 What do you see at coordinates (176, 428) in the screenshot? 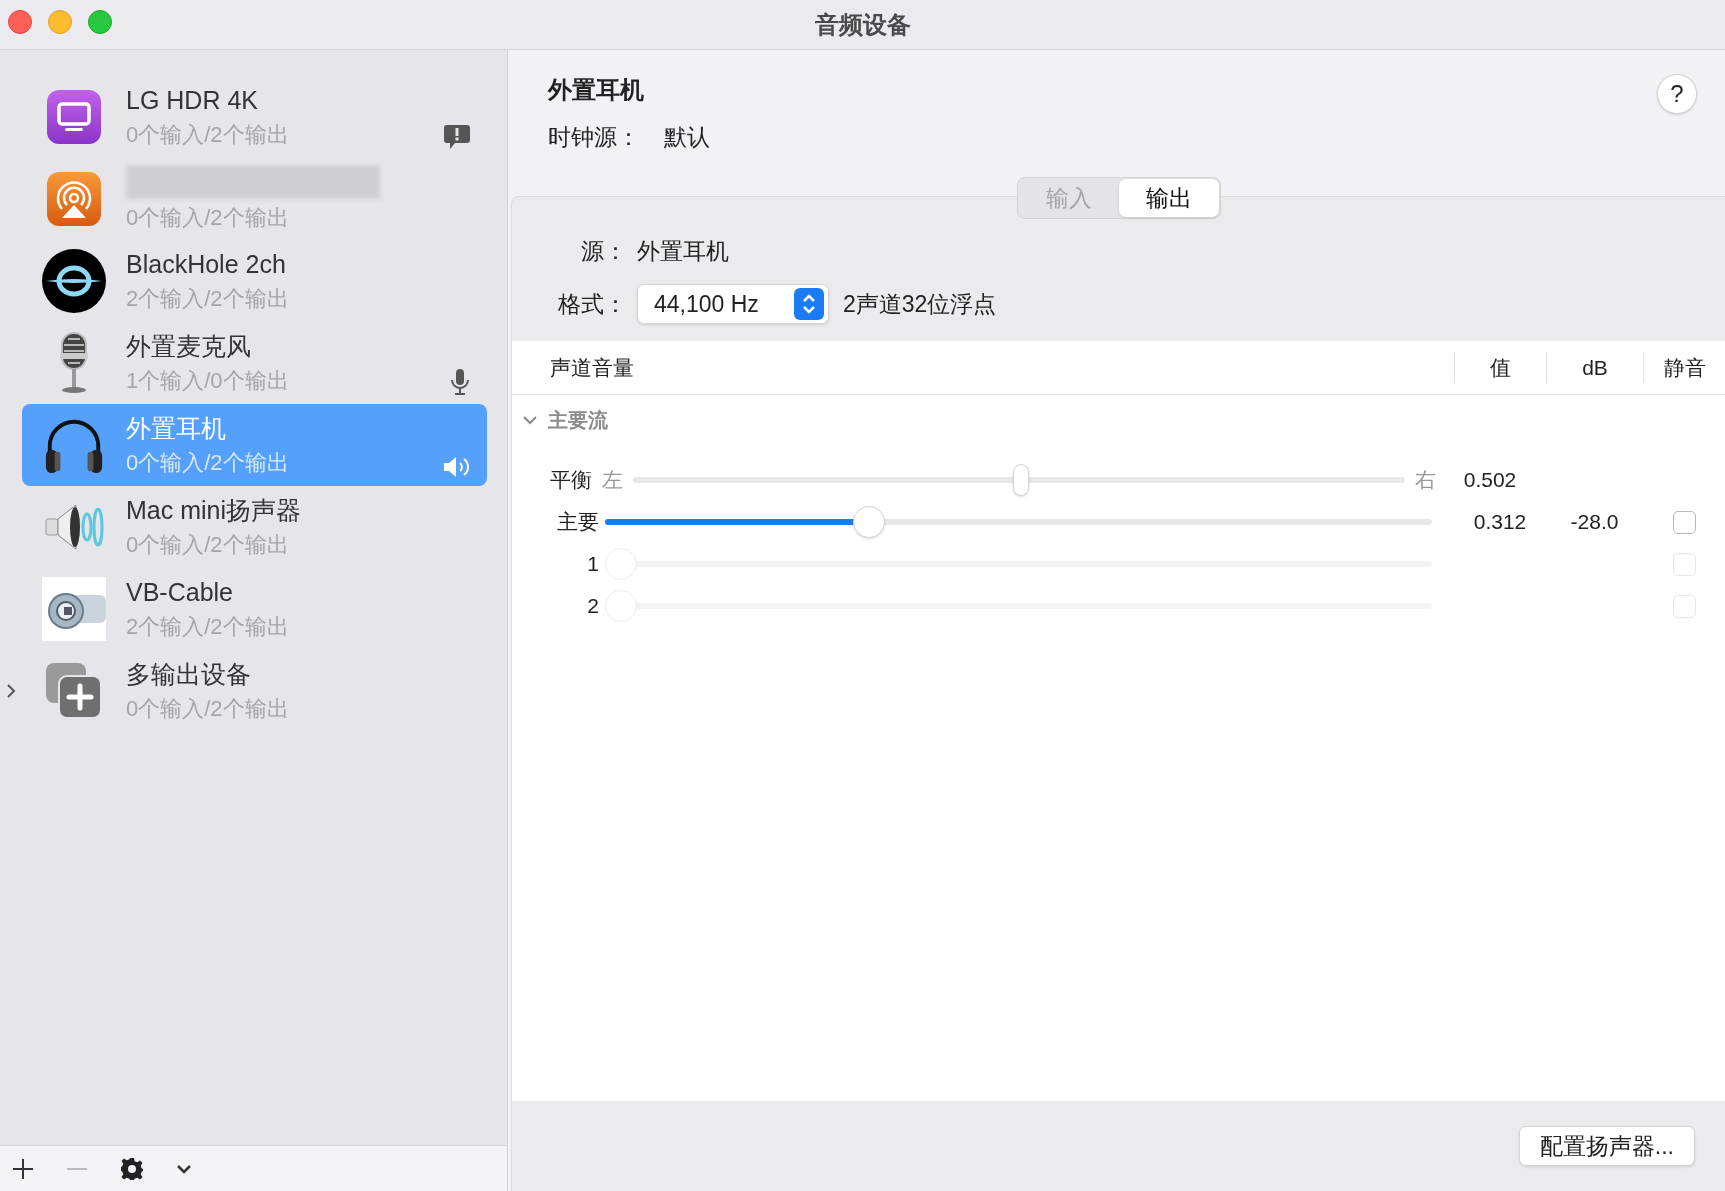
I see `device-name: 外置耳机` at bounding box center [176, 428].